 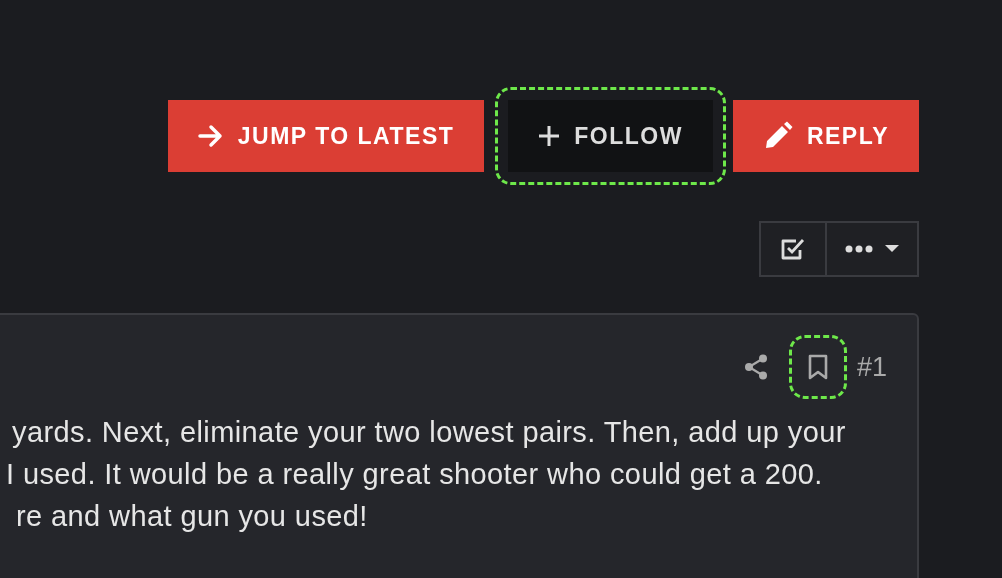 What do you see at coordinates (210, 136) in the screenshot?
I see `arrow-right-icon` at bounding box center [210, 136].